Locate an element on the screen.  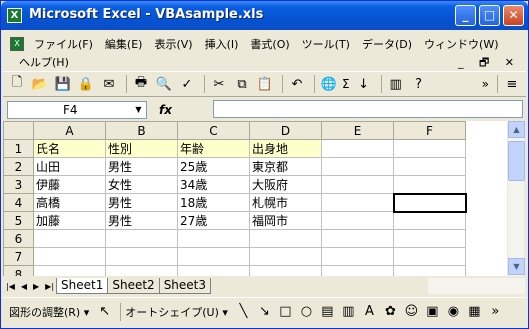
row-header: 5 is located at coordinates (18, 220).